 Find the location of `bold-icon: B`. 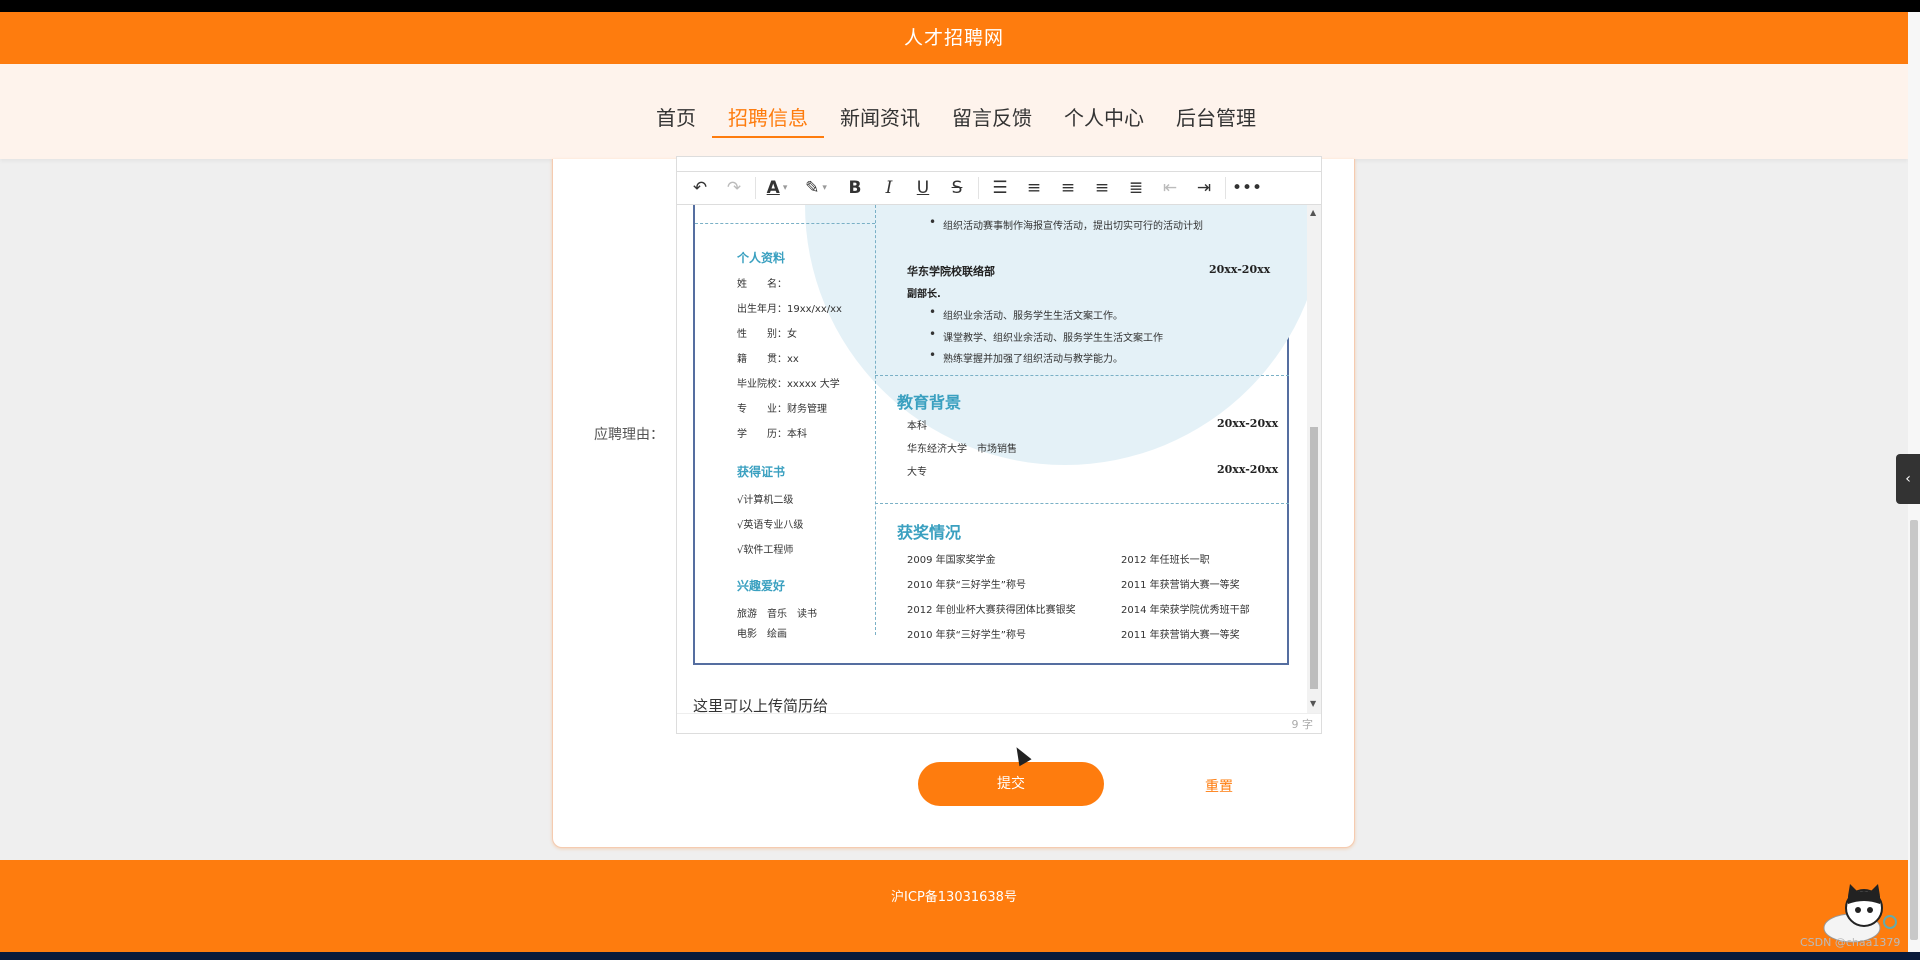

bold-icon: B is located at coordinates (855, 188).